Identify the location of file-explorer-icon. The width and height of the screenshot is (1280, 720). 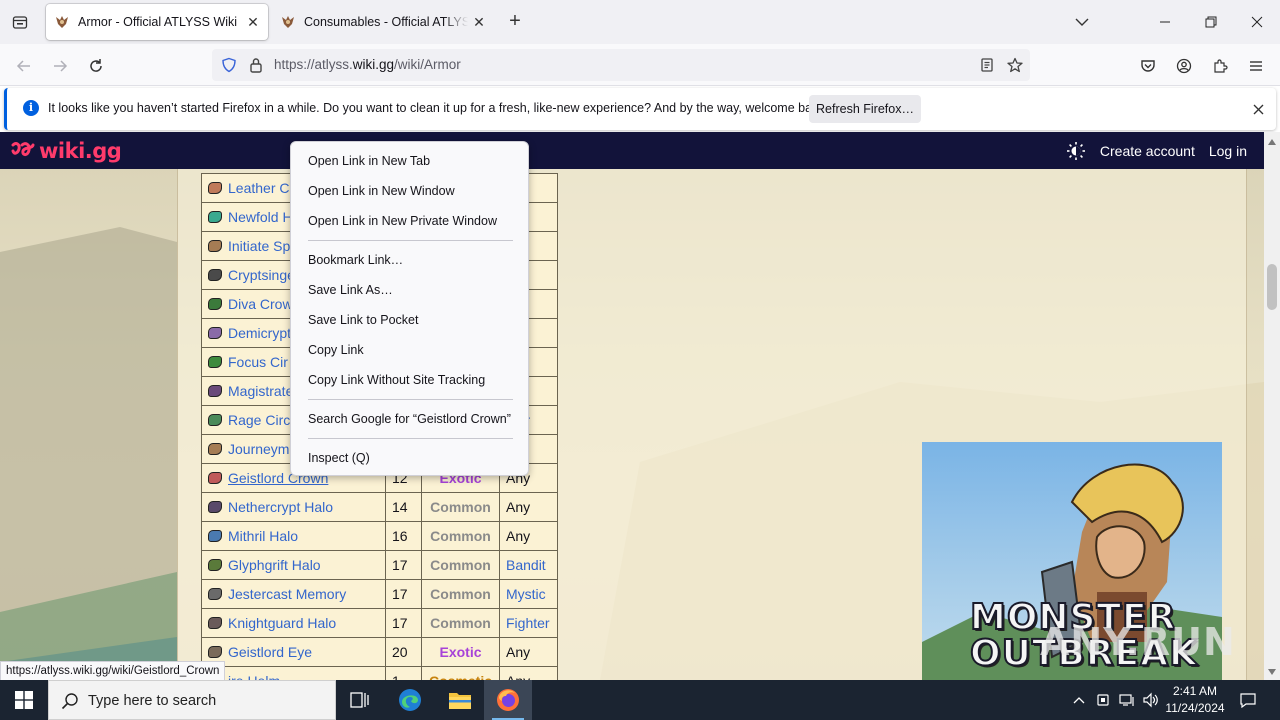
(460, 700).